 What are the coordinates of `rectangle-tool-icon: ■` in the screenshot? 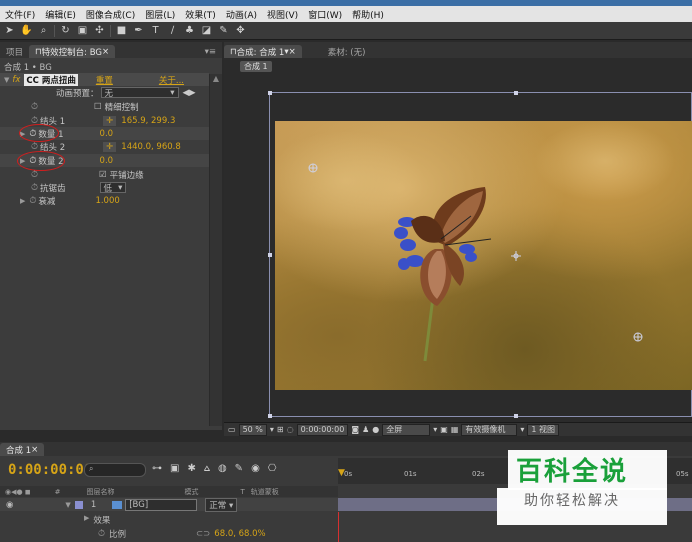 It's located at (121, 30).